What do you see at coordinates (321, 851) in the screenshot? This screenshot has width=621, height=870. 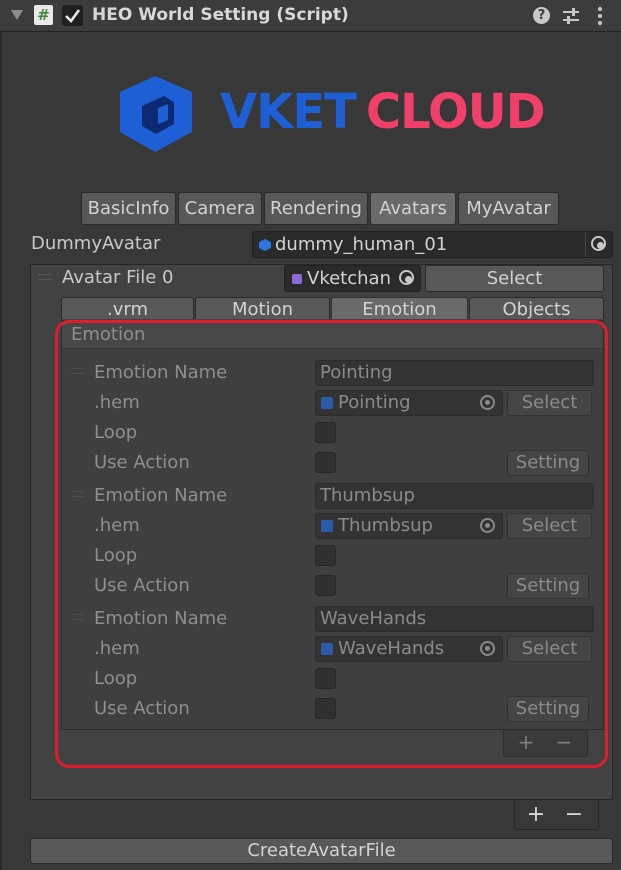 I see `create-avatar-file-button: CreateAvatarFile` at bounding box center [321, 851].